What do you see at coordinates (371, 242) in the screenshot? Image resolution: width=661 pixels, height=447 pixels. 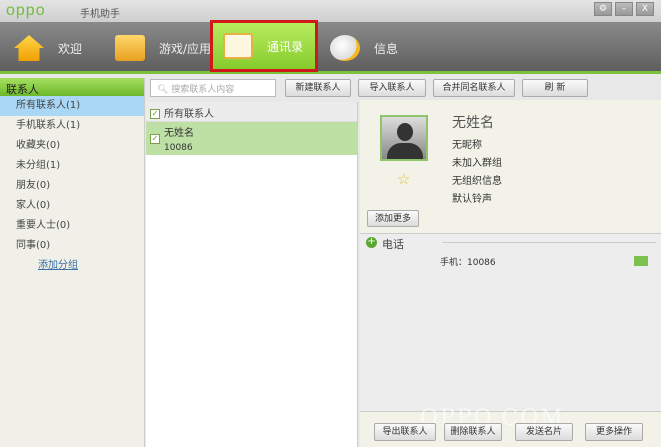 I see `add-phone-icon: +` at bounding box center [371, 242].